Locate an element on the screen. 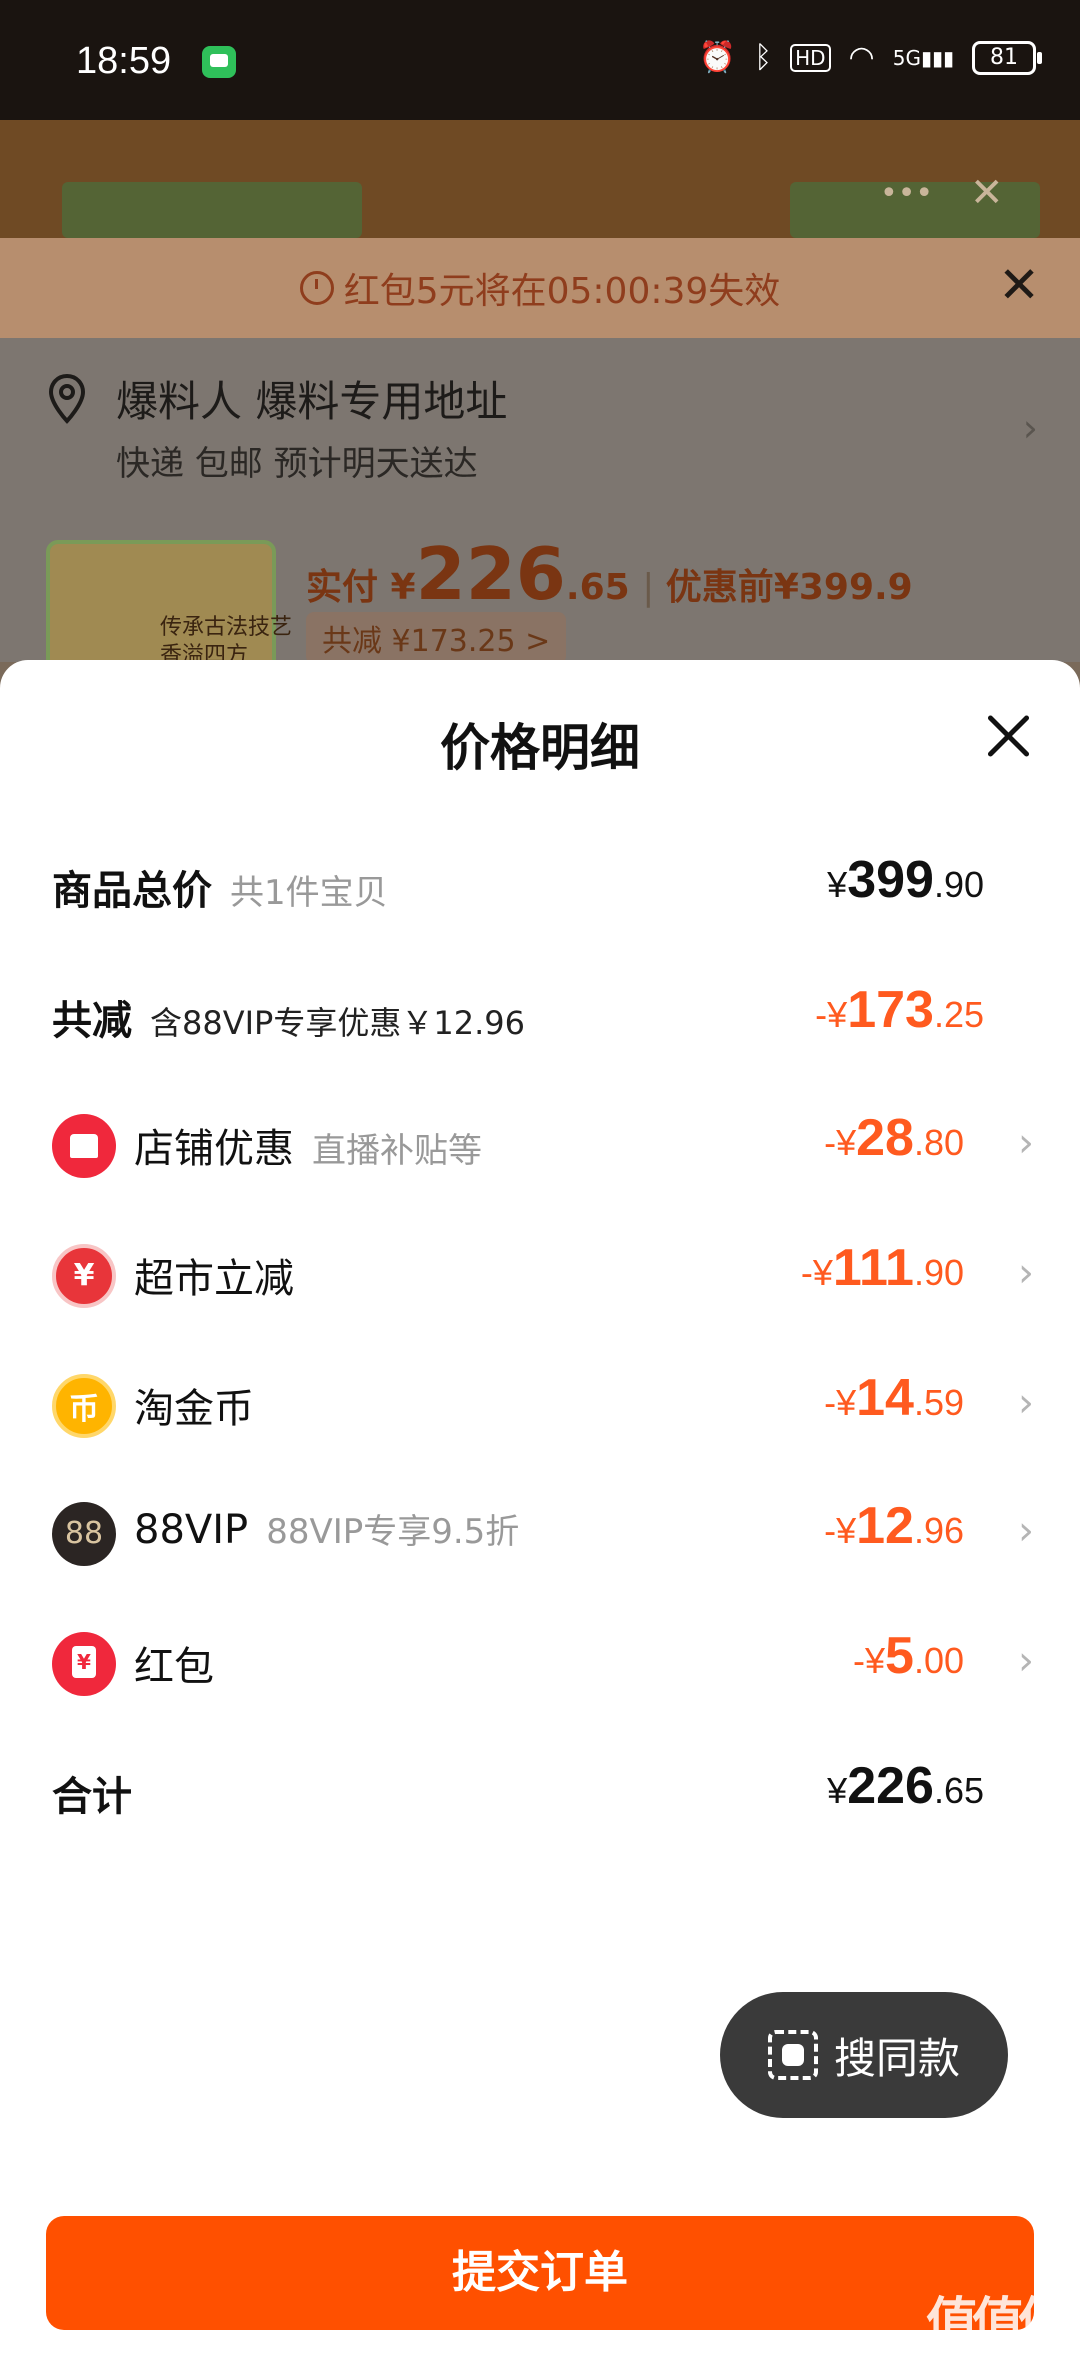 The height and width of the screenshot is (2376, 1080). row-amount: -¥12.96 is located at coordinates (894, 1526).